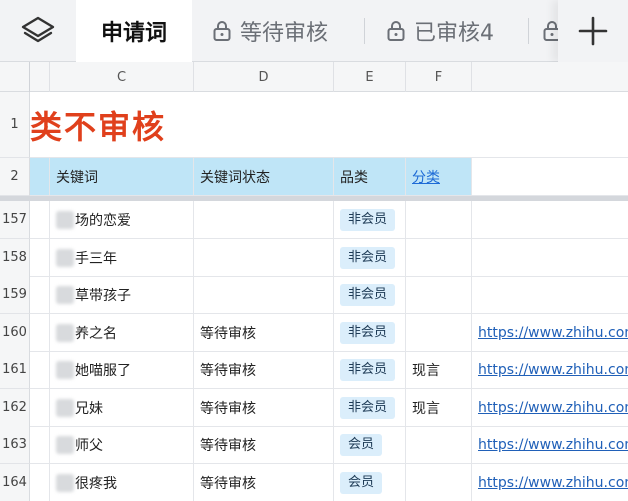  Describe the element at coordinates (329, 125) in the screenshot. I see `sheet-title-cell: 类不审核` at that location.